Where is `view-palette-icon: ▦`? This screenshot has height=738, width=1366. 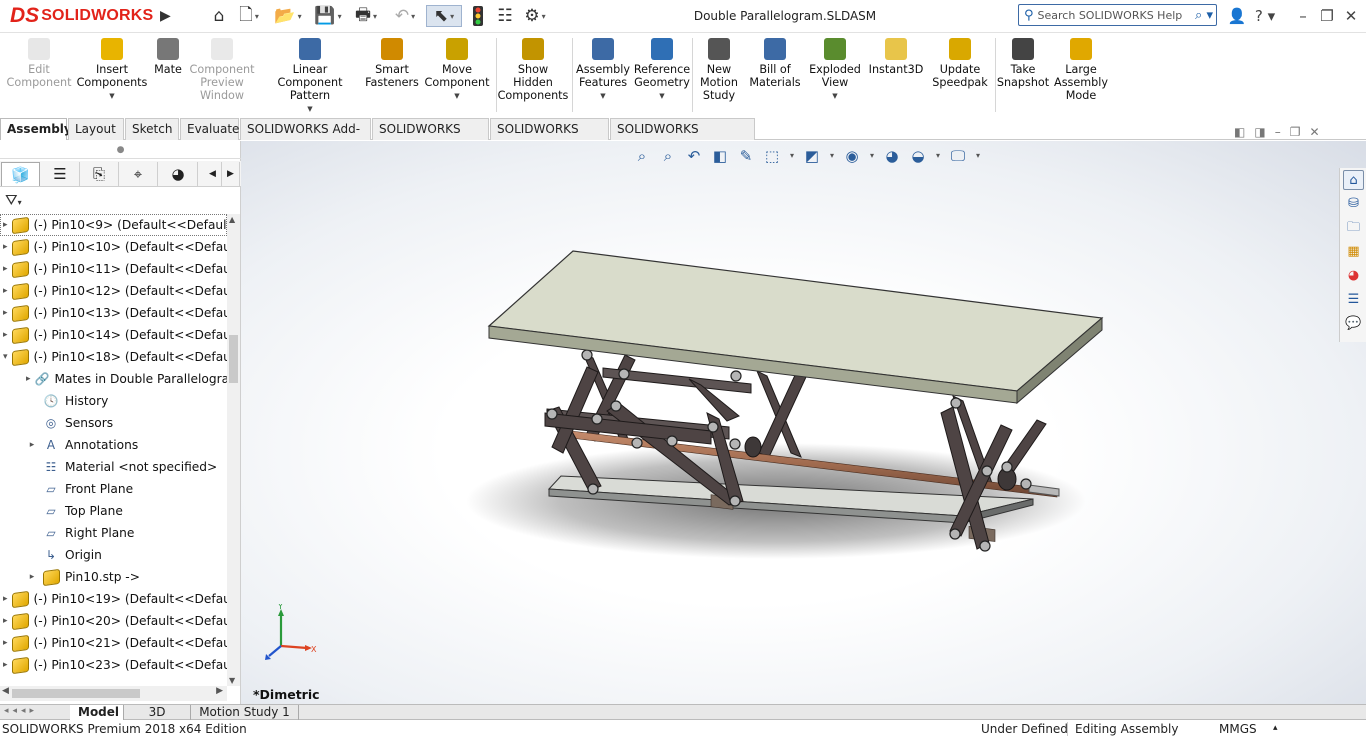
view-palette-icon: ▦ is located at coordinates (1353, 252).